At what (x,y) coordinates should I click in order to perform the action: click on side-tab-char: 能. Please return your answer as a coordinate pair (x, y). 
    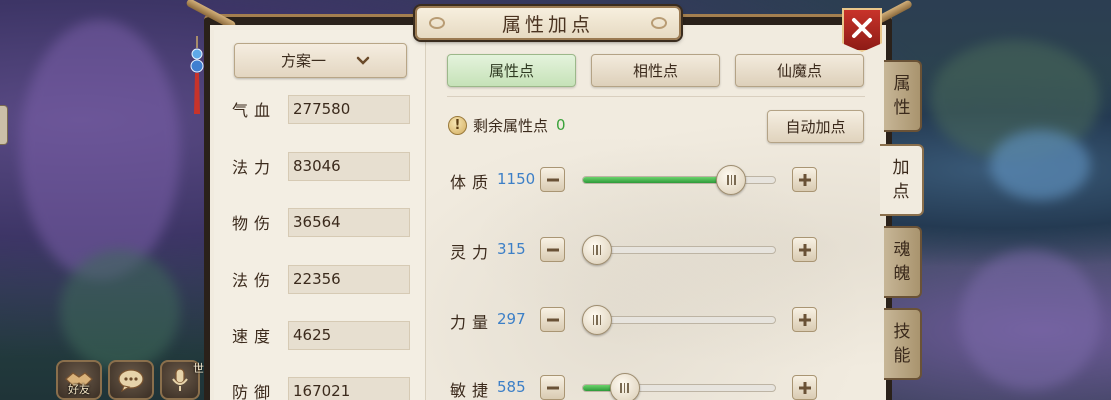
    Looking at the image, I should click on (902, 356).